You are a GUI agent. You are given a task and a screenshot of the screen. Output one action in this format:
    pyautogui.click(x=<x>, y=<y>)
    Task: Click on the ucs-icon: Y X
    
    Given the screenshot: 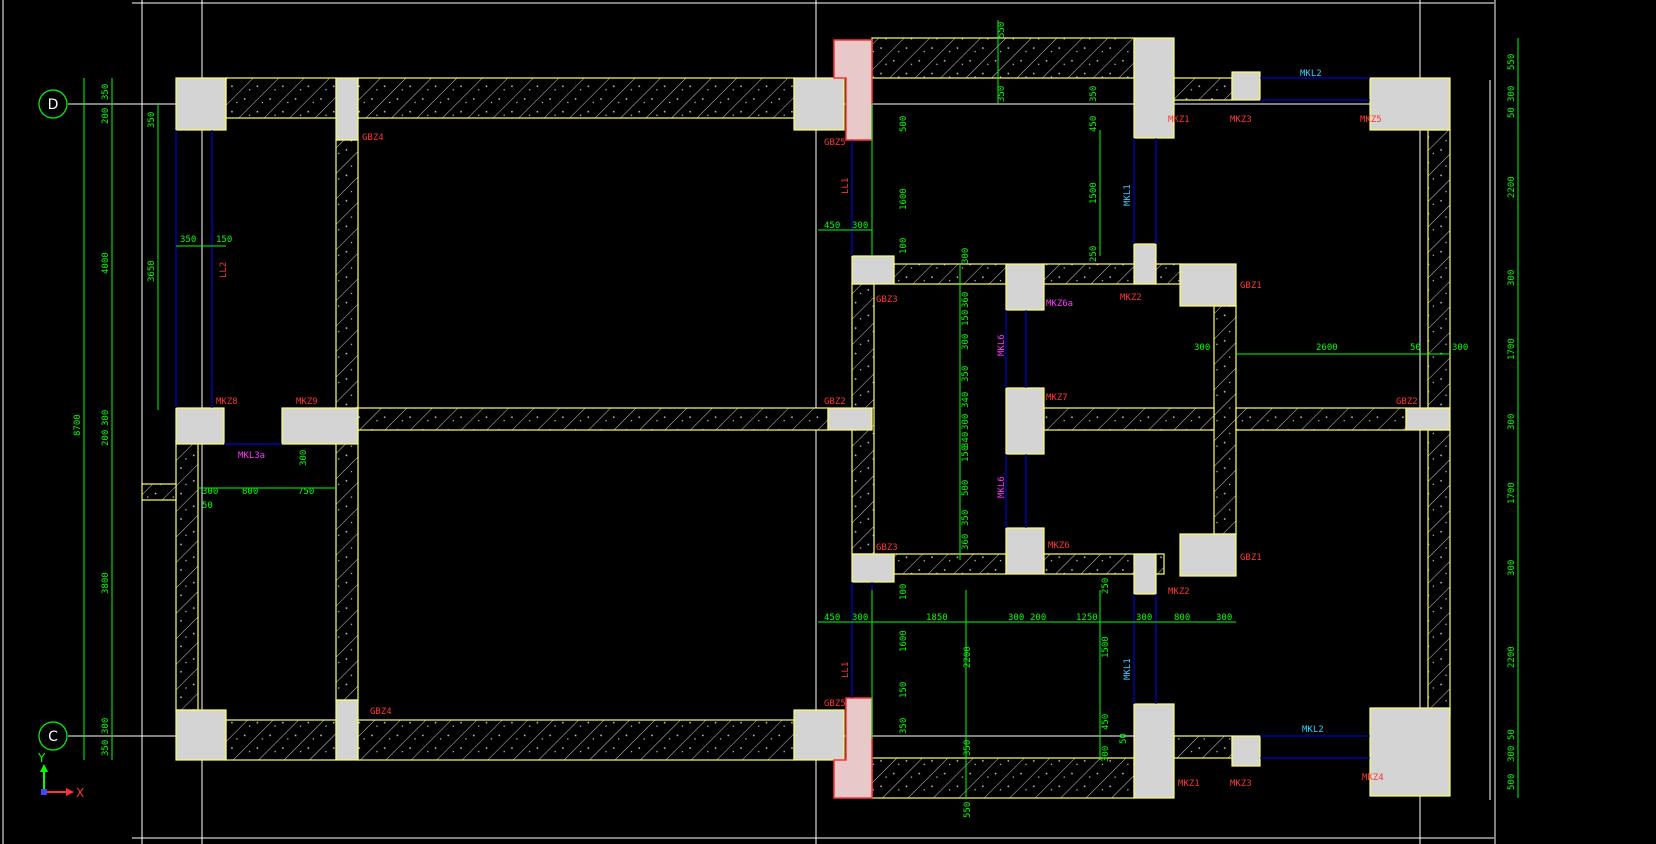 What is the action you would take?
    pyautogui.click(x=60, y=775)
    